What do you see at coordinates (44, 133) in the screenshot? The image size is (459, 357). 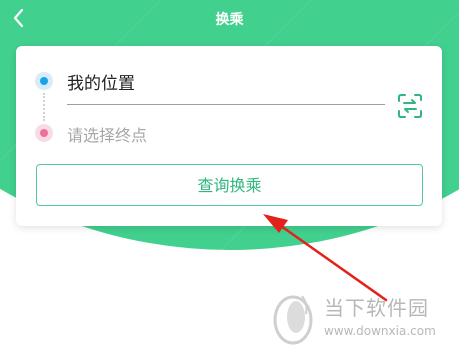 I see `end-point-dot` at bounding box center [44, 133].